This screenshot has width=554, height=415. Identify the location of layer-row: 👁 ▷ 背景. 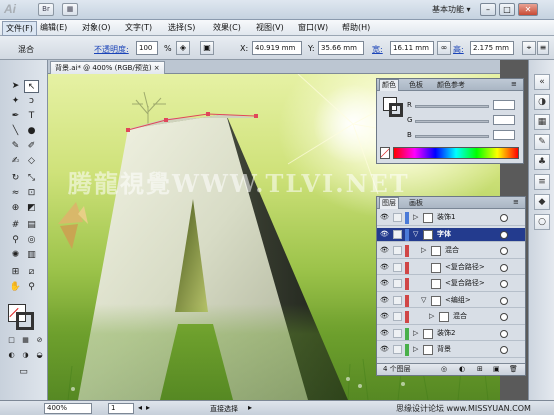
(451, 350).